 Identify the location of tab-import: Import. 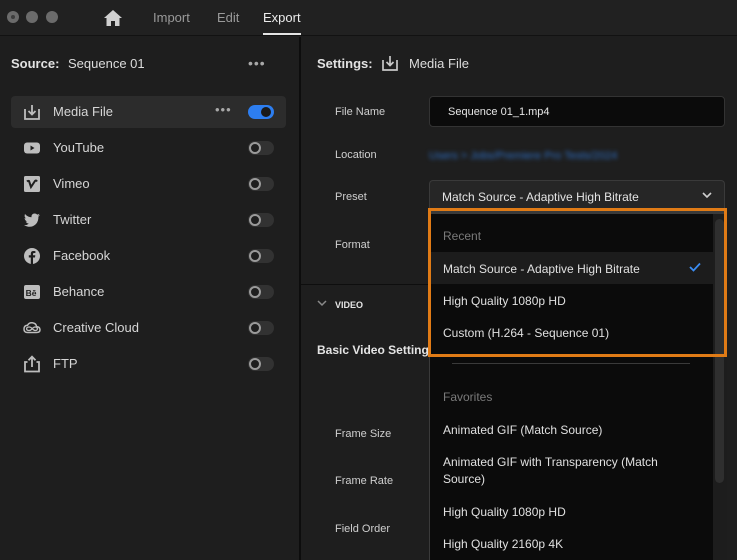
(171, 17).